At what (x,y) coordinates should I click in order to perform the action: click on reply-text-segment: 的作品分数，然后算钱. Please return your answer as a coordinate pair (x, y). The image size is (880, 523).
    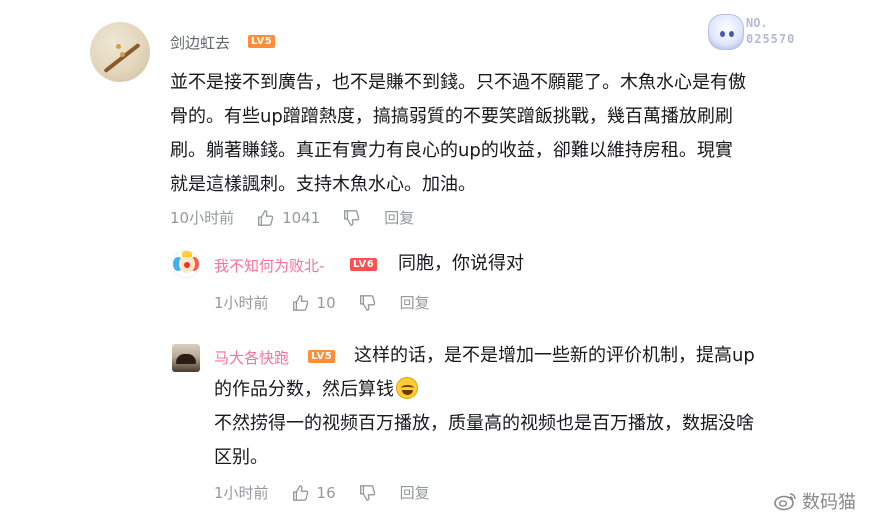
    Looking at the image, I should click on (304, 389).